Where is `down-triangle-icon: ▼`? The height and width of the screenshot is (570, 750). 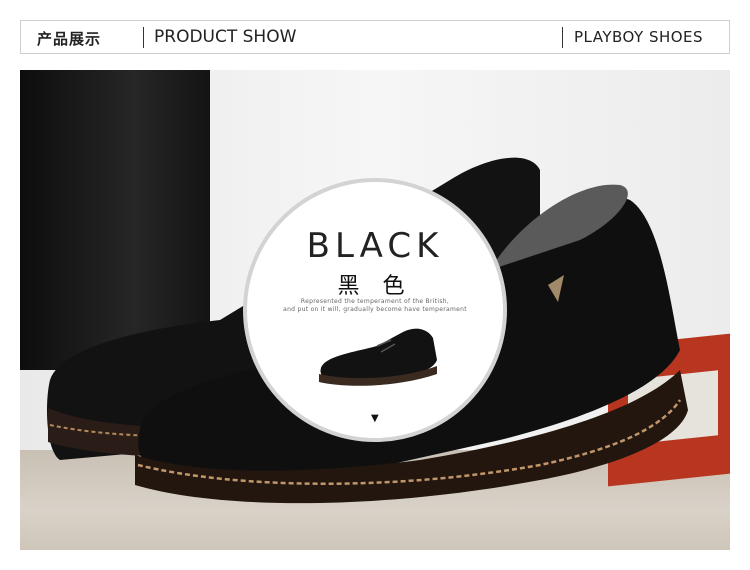
down-triangle-icon: ▼ is located at coordinates (375, 418).